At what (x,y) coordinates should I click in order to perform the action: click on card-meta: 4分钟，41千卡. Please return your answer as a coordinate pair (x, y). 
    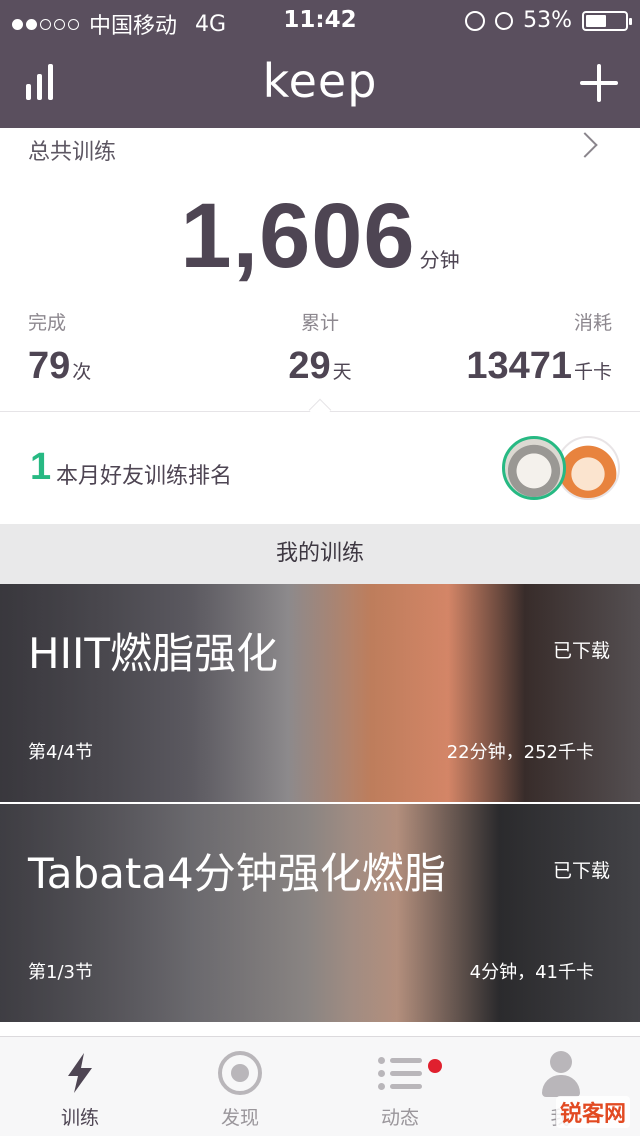
    Looking at the image, I should click on (531, 972).